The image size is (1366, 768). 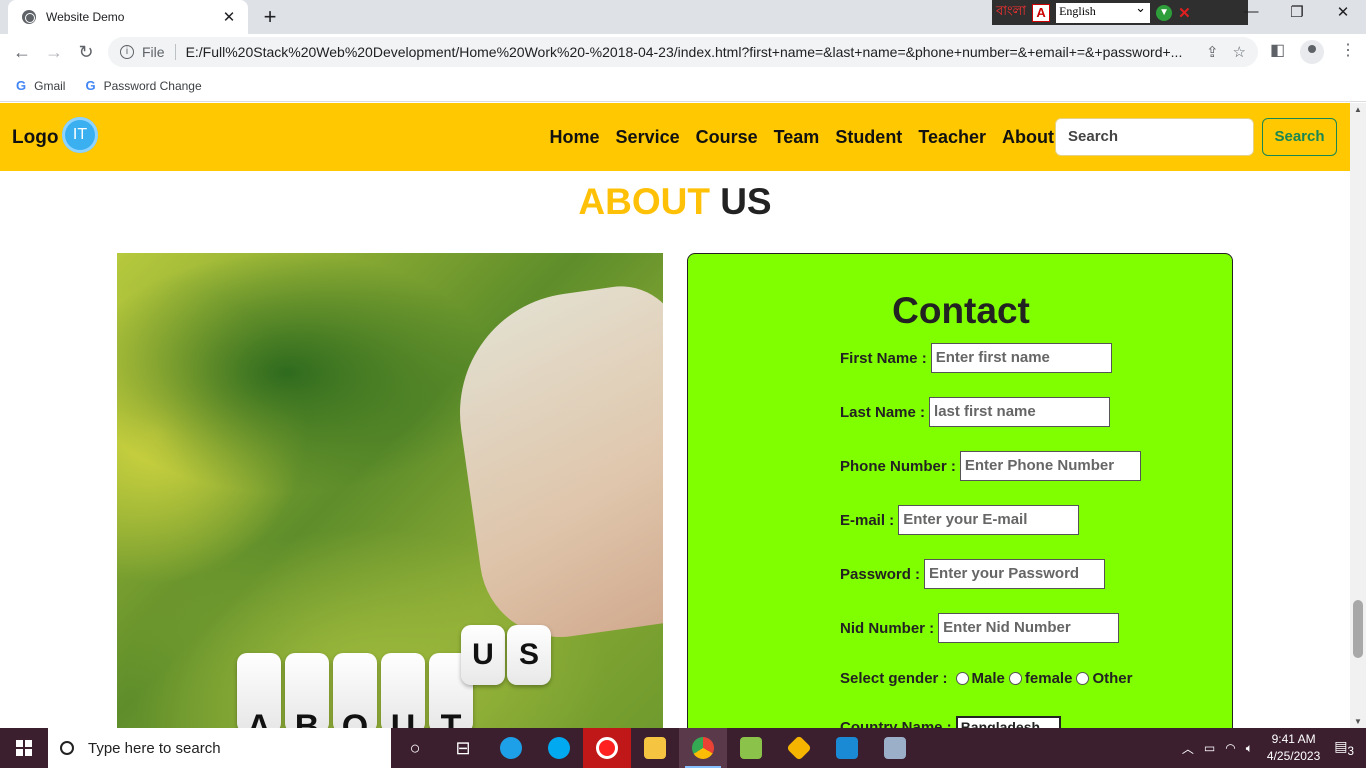 I want to click on about-dice: A B O U T, so click(x=355, y=690).